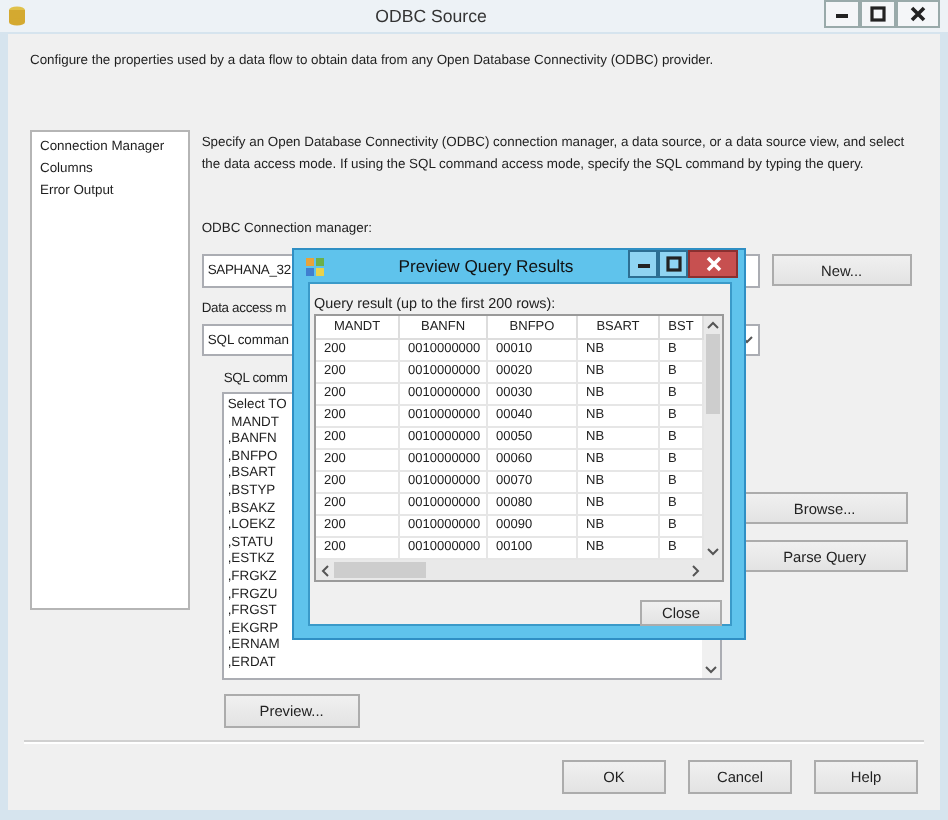 The height and width of the screenshot is (820, 948). Describe the element at coordinates (431, 17) in the screenshot. I see `window-title: ODBC Source` at that location.